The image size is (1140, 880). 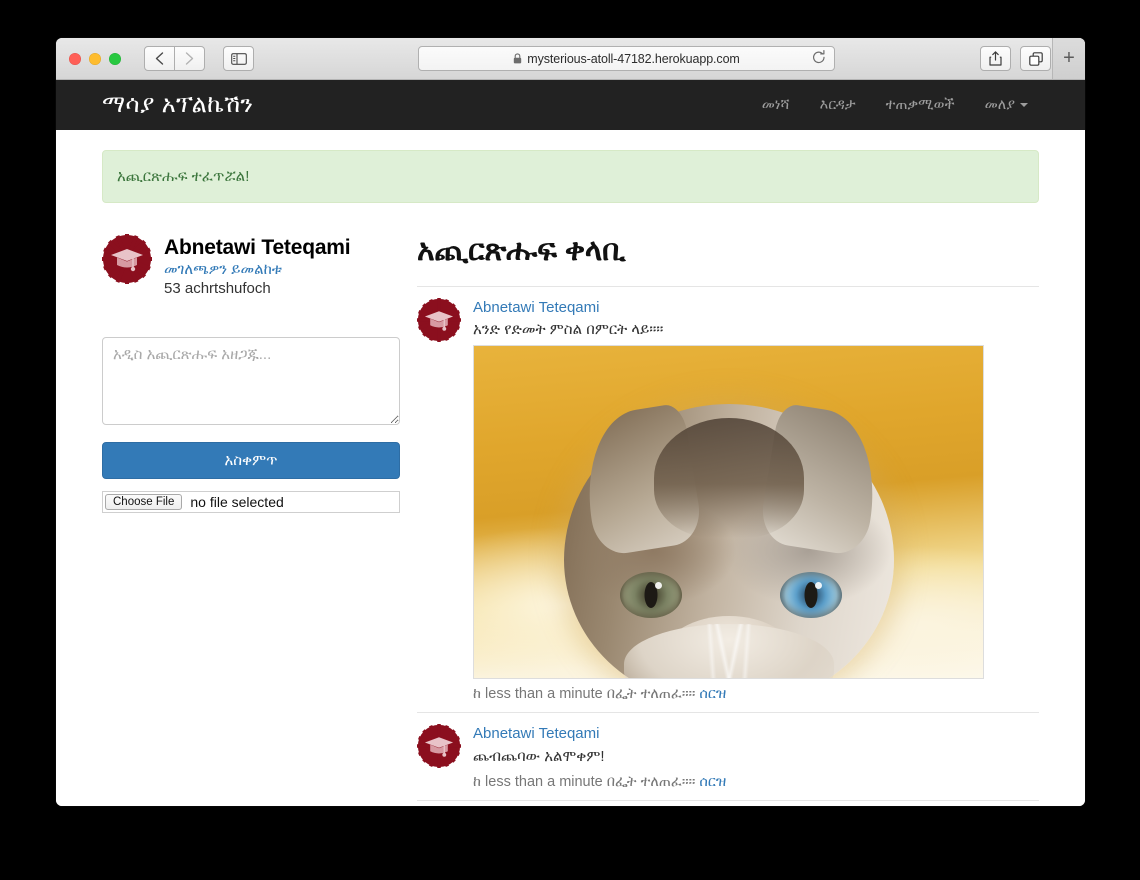 What do you see at coordinates (251, 381) in the screenshot?
I see `micropost-input` at bounding box center [251, 381].